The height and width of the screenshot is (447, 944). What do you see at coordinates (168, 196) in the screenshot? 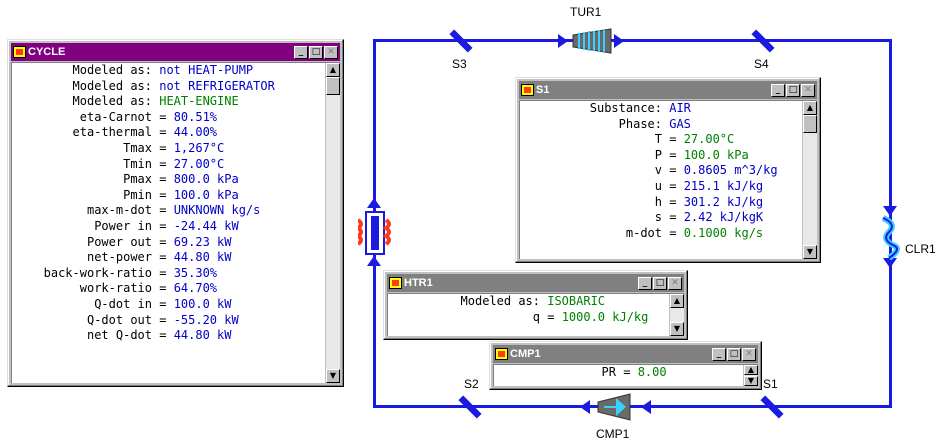
I see `property-row: Pmin = 100.0 kPa` at bounding box center [168, 196].